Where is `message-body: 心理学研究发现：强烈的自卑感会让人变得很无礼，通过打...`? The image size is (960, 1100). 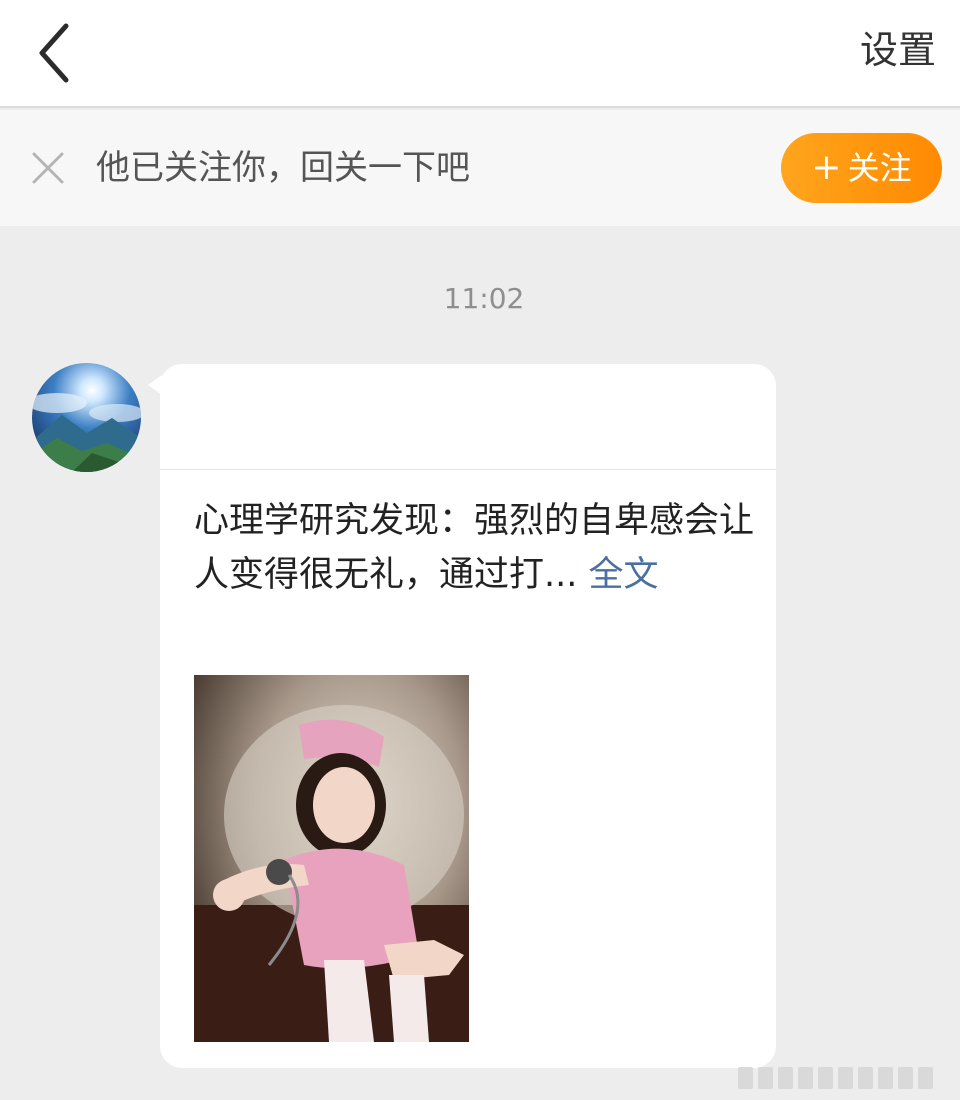
message-body: 心理学研究发现：强烈的自卑感会让人变得很无礼，通过打... is located at coordinates (474, 548).